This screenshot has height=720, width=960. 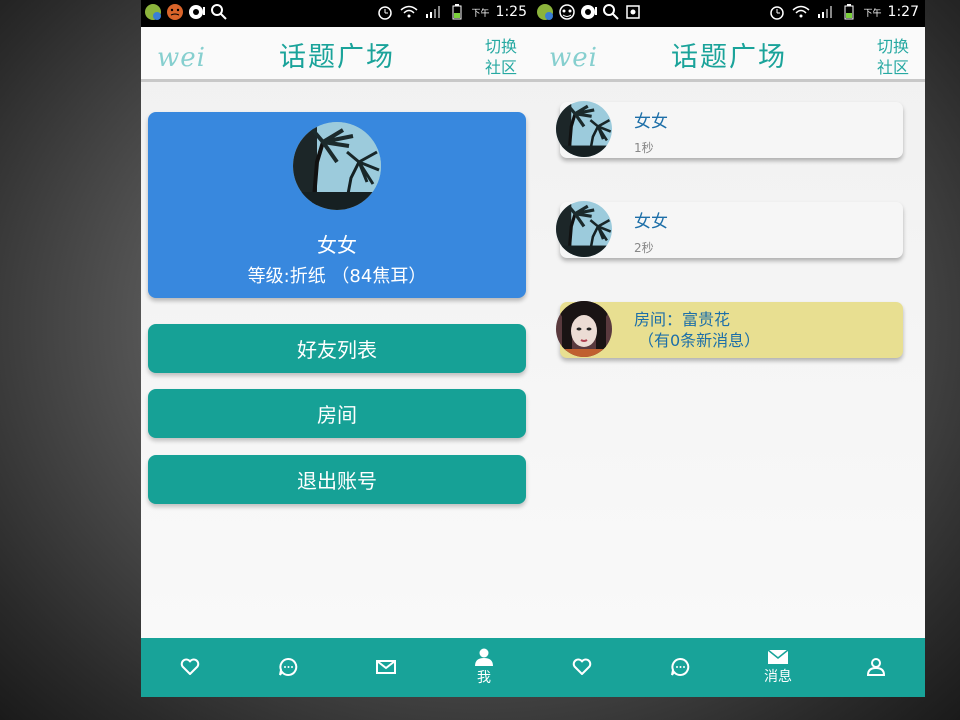 What do you see at coordinates (903, 12) in the screenshot?
I see `clock: 1:27` at bounding box center [903, 12].